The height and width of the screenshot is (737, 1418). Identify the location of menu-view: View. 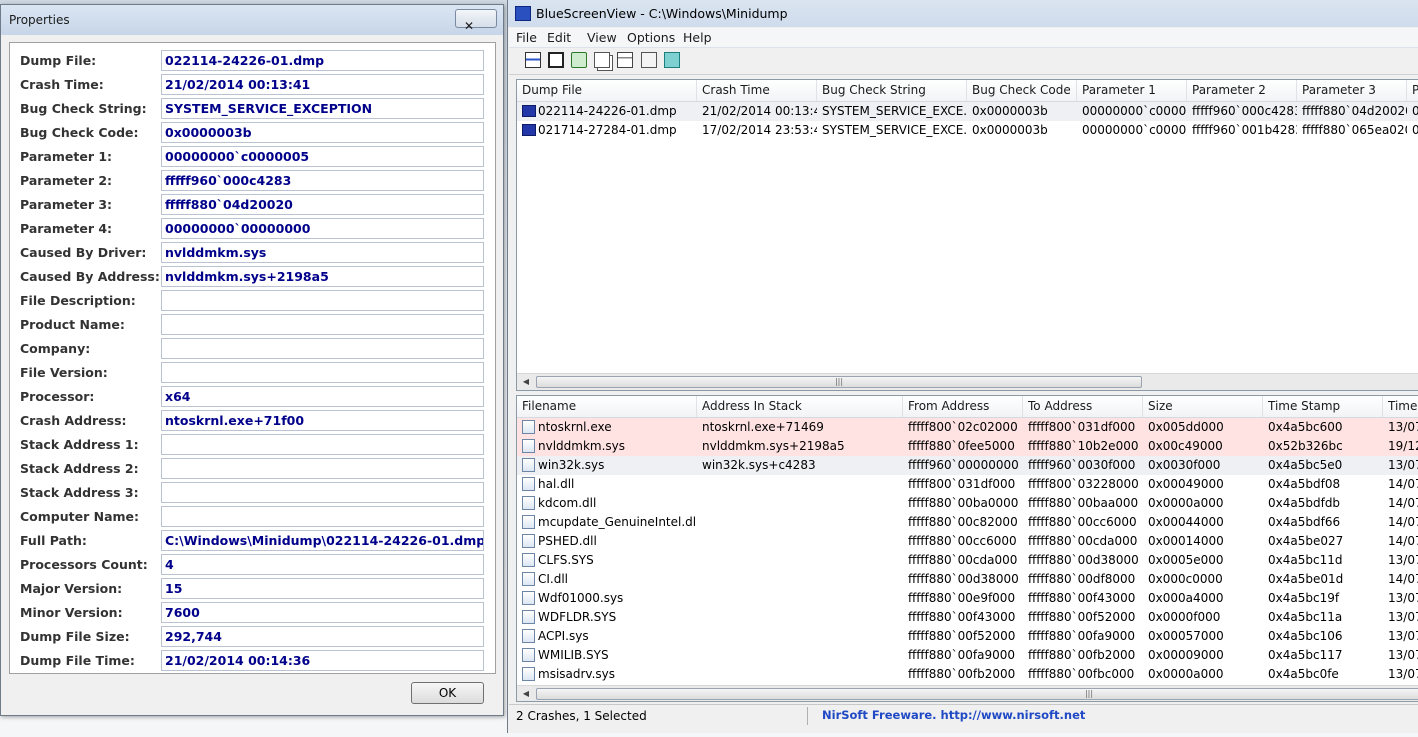
(602, 37).